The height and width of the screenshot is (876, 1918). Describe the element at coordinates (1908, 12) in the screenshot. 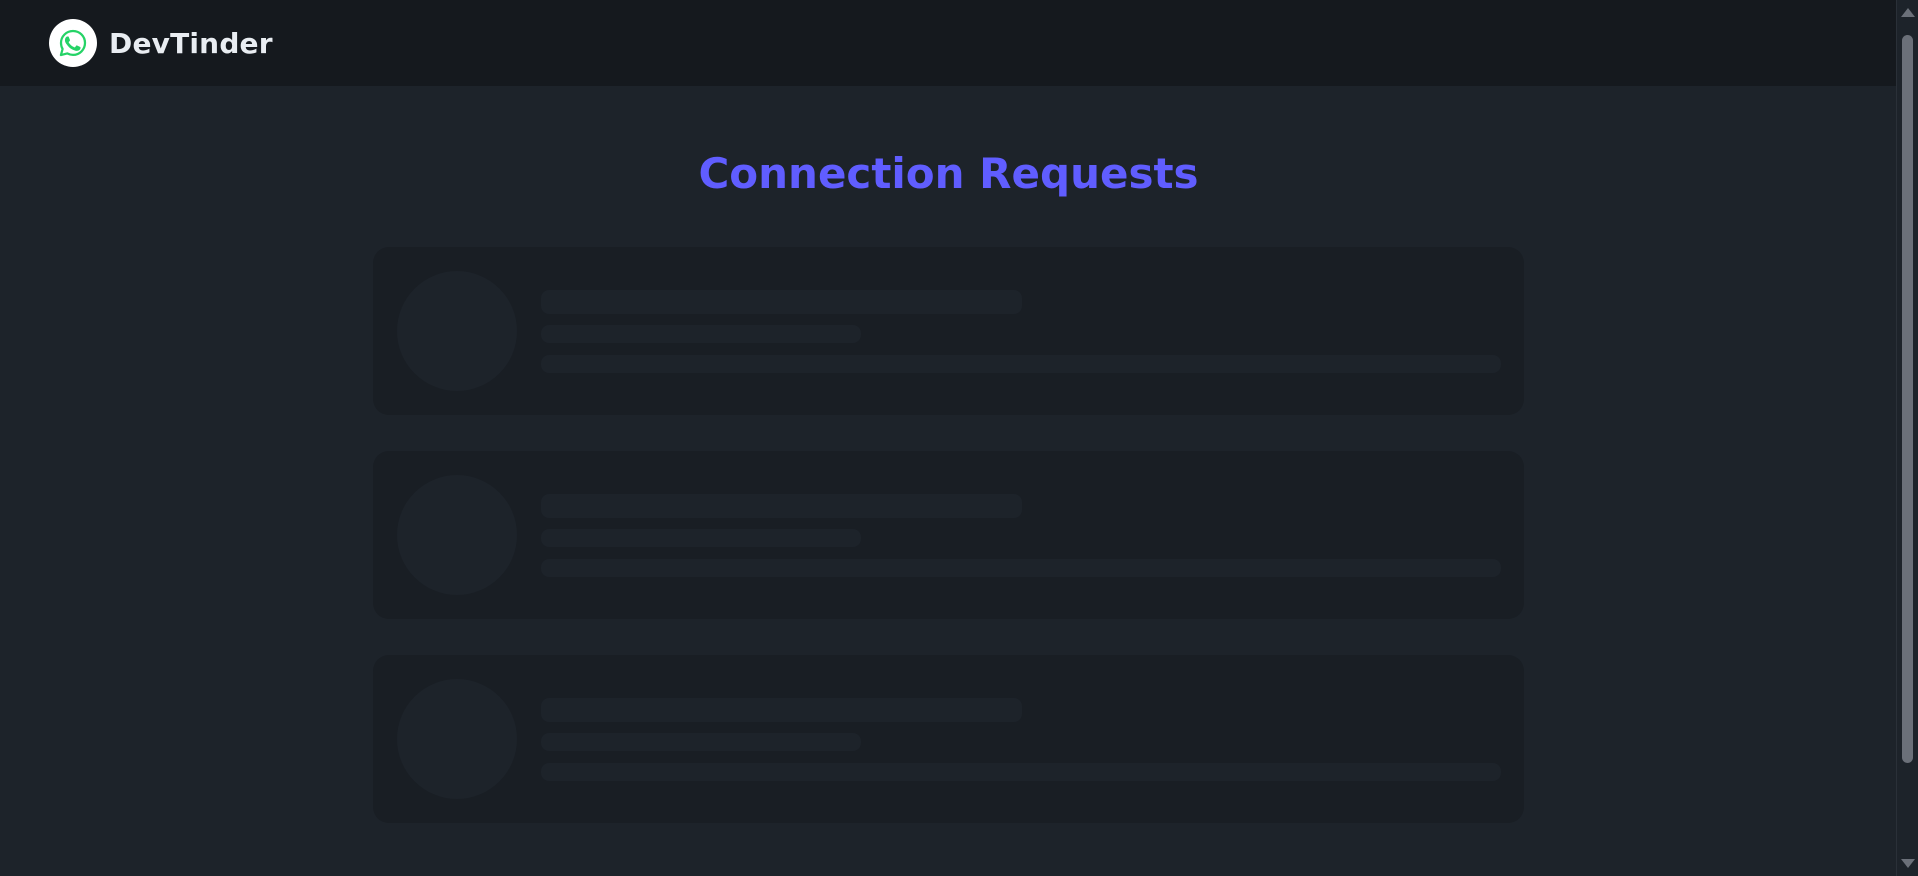

I see `scroll-up-arrow-icon` at that location.